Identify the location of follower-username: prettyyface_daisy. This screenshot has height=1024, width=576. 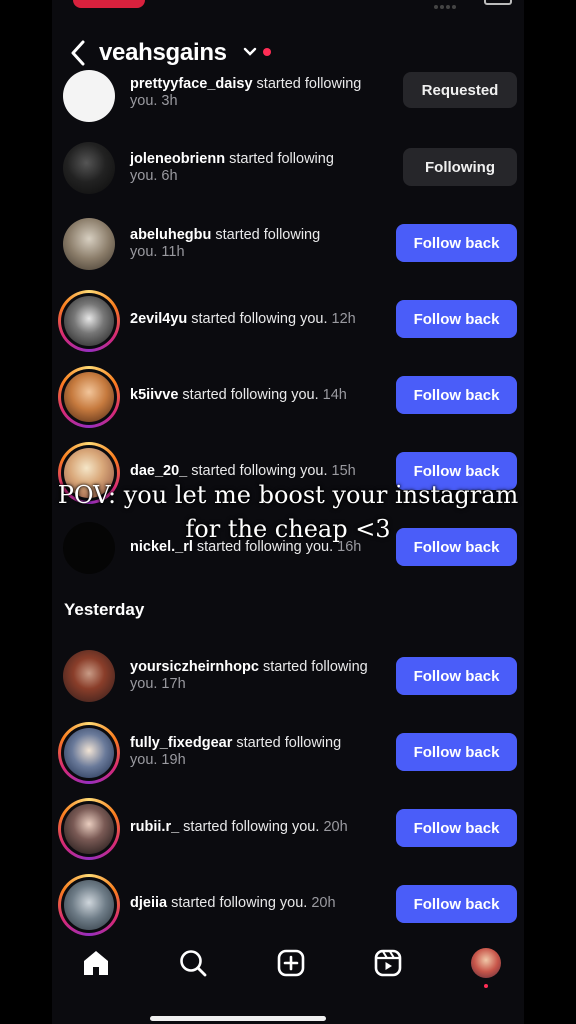
(191, 84).